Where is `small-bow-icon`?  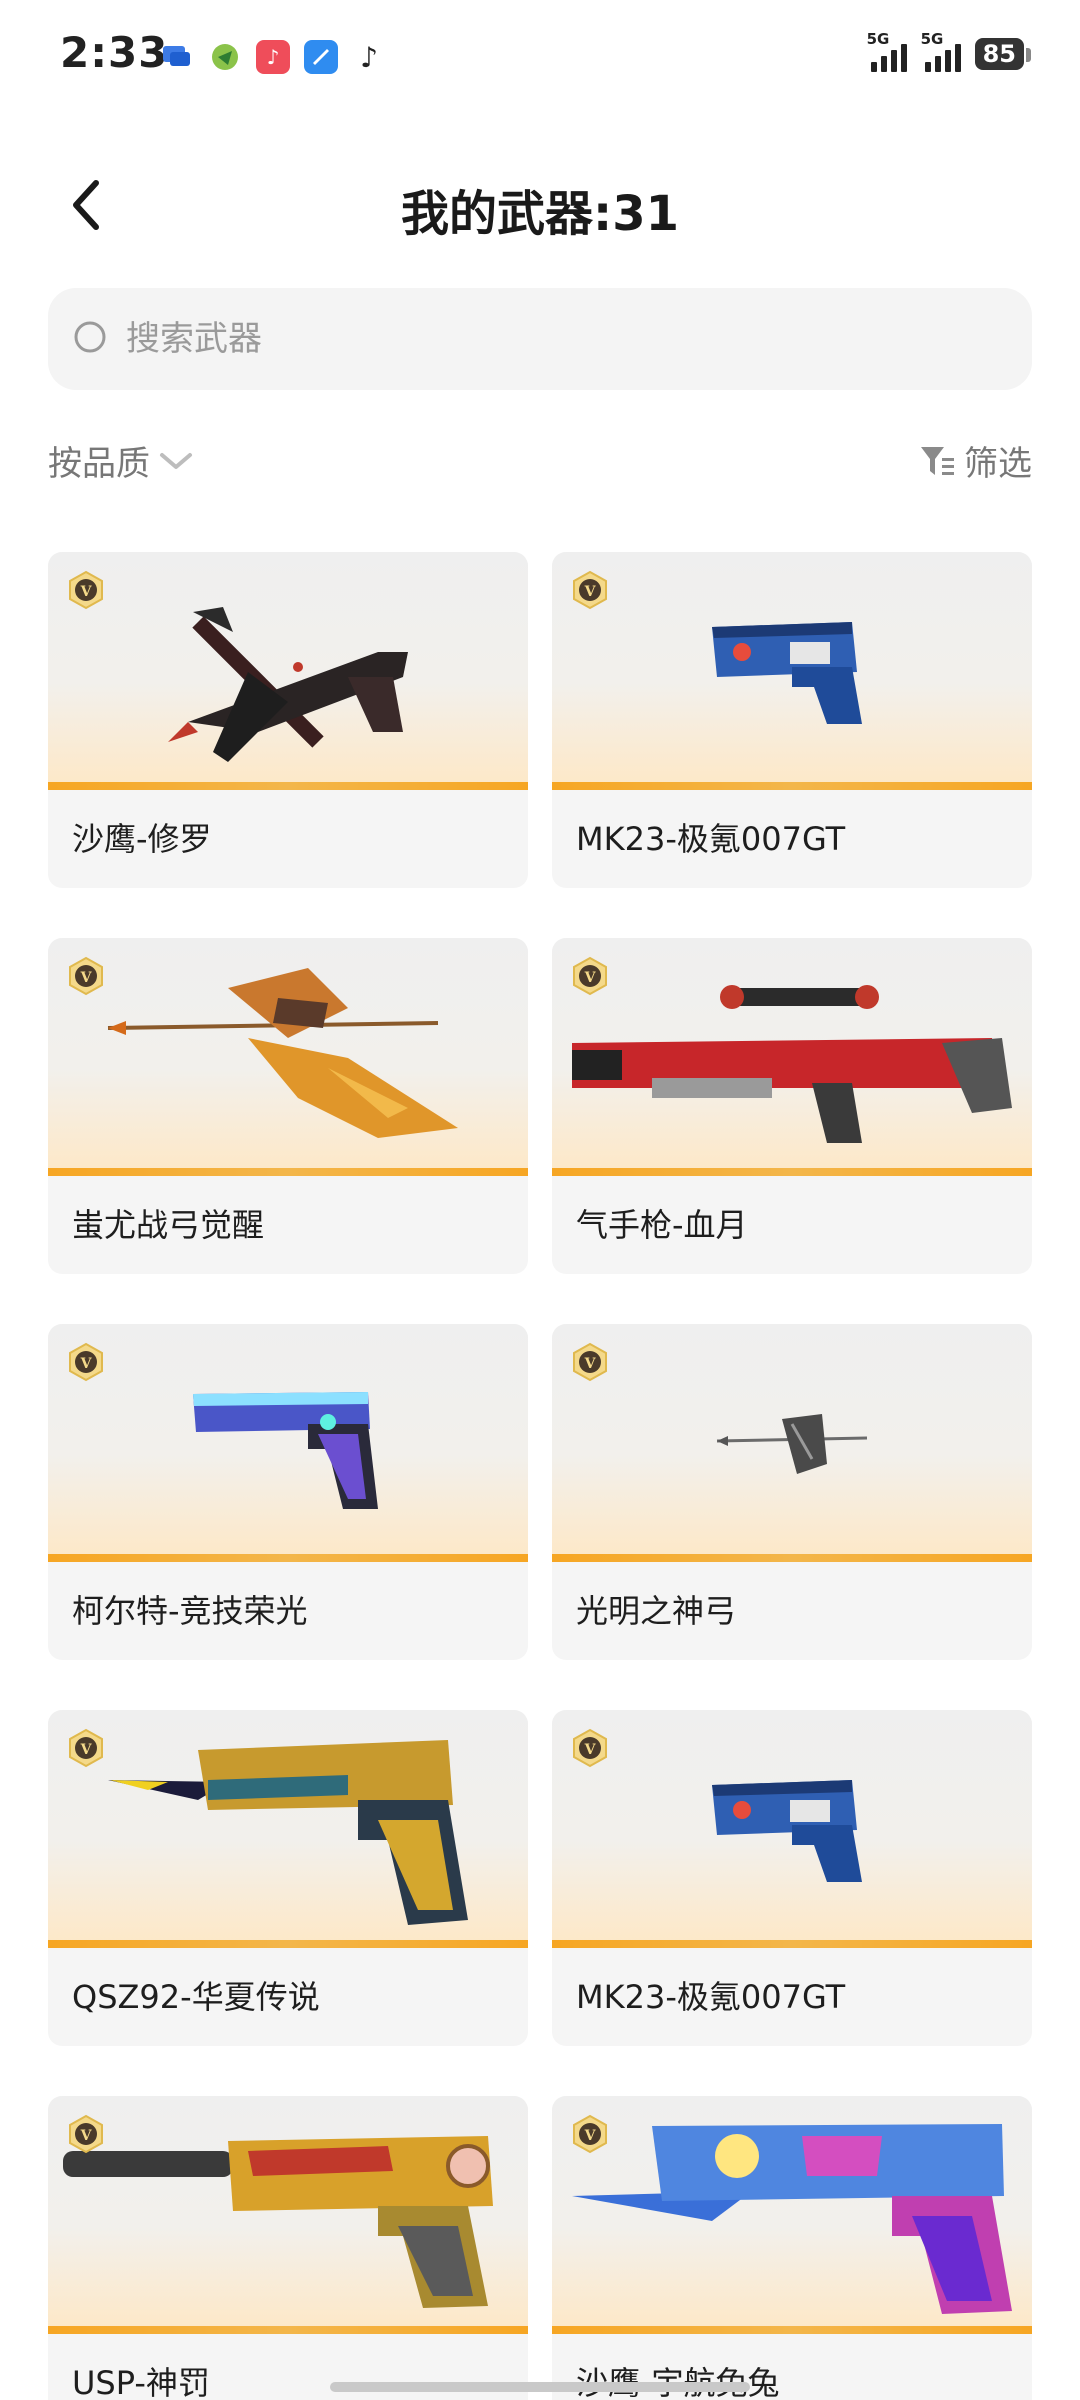 small-bow-icon is located at coordinates (792, 1444).